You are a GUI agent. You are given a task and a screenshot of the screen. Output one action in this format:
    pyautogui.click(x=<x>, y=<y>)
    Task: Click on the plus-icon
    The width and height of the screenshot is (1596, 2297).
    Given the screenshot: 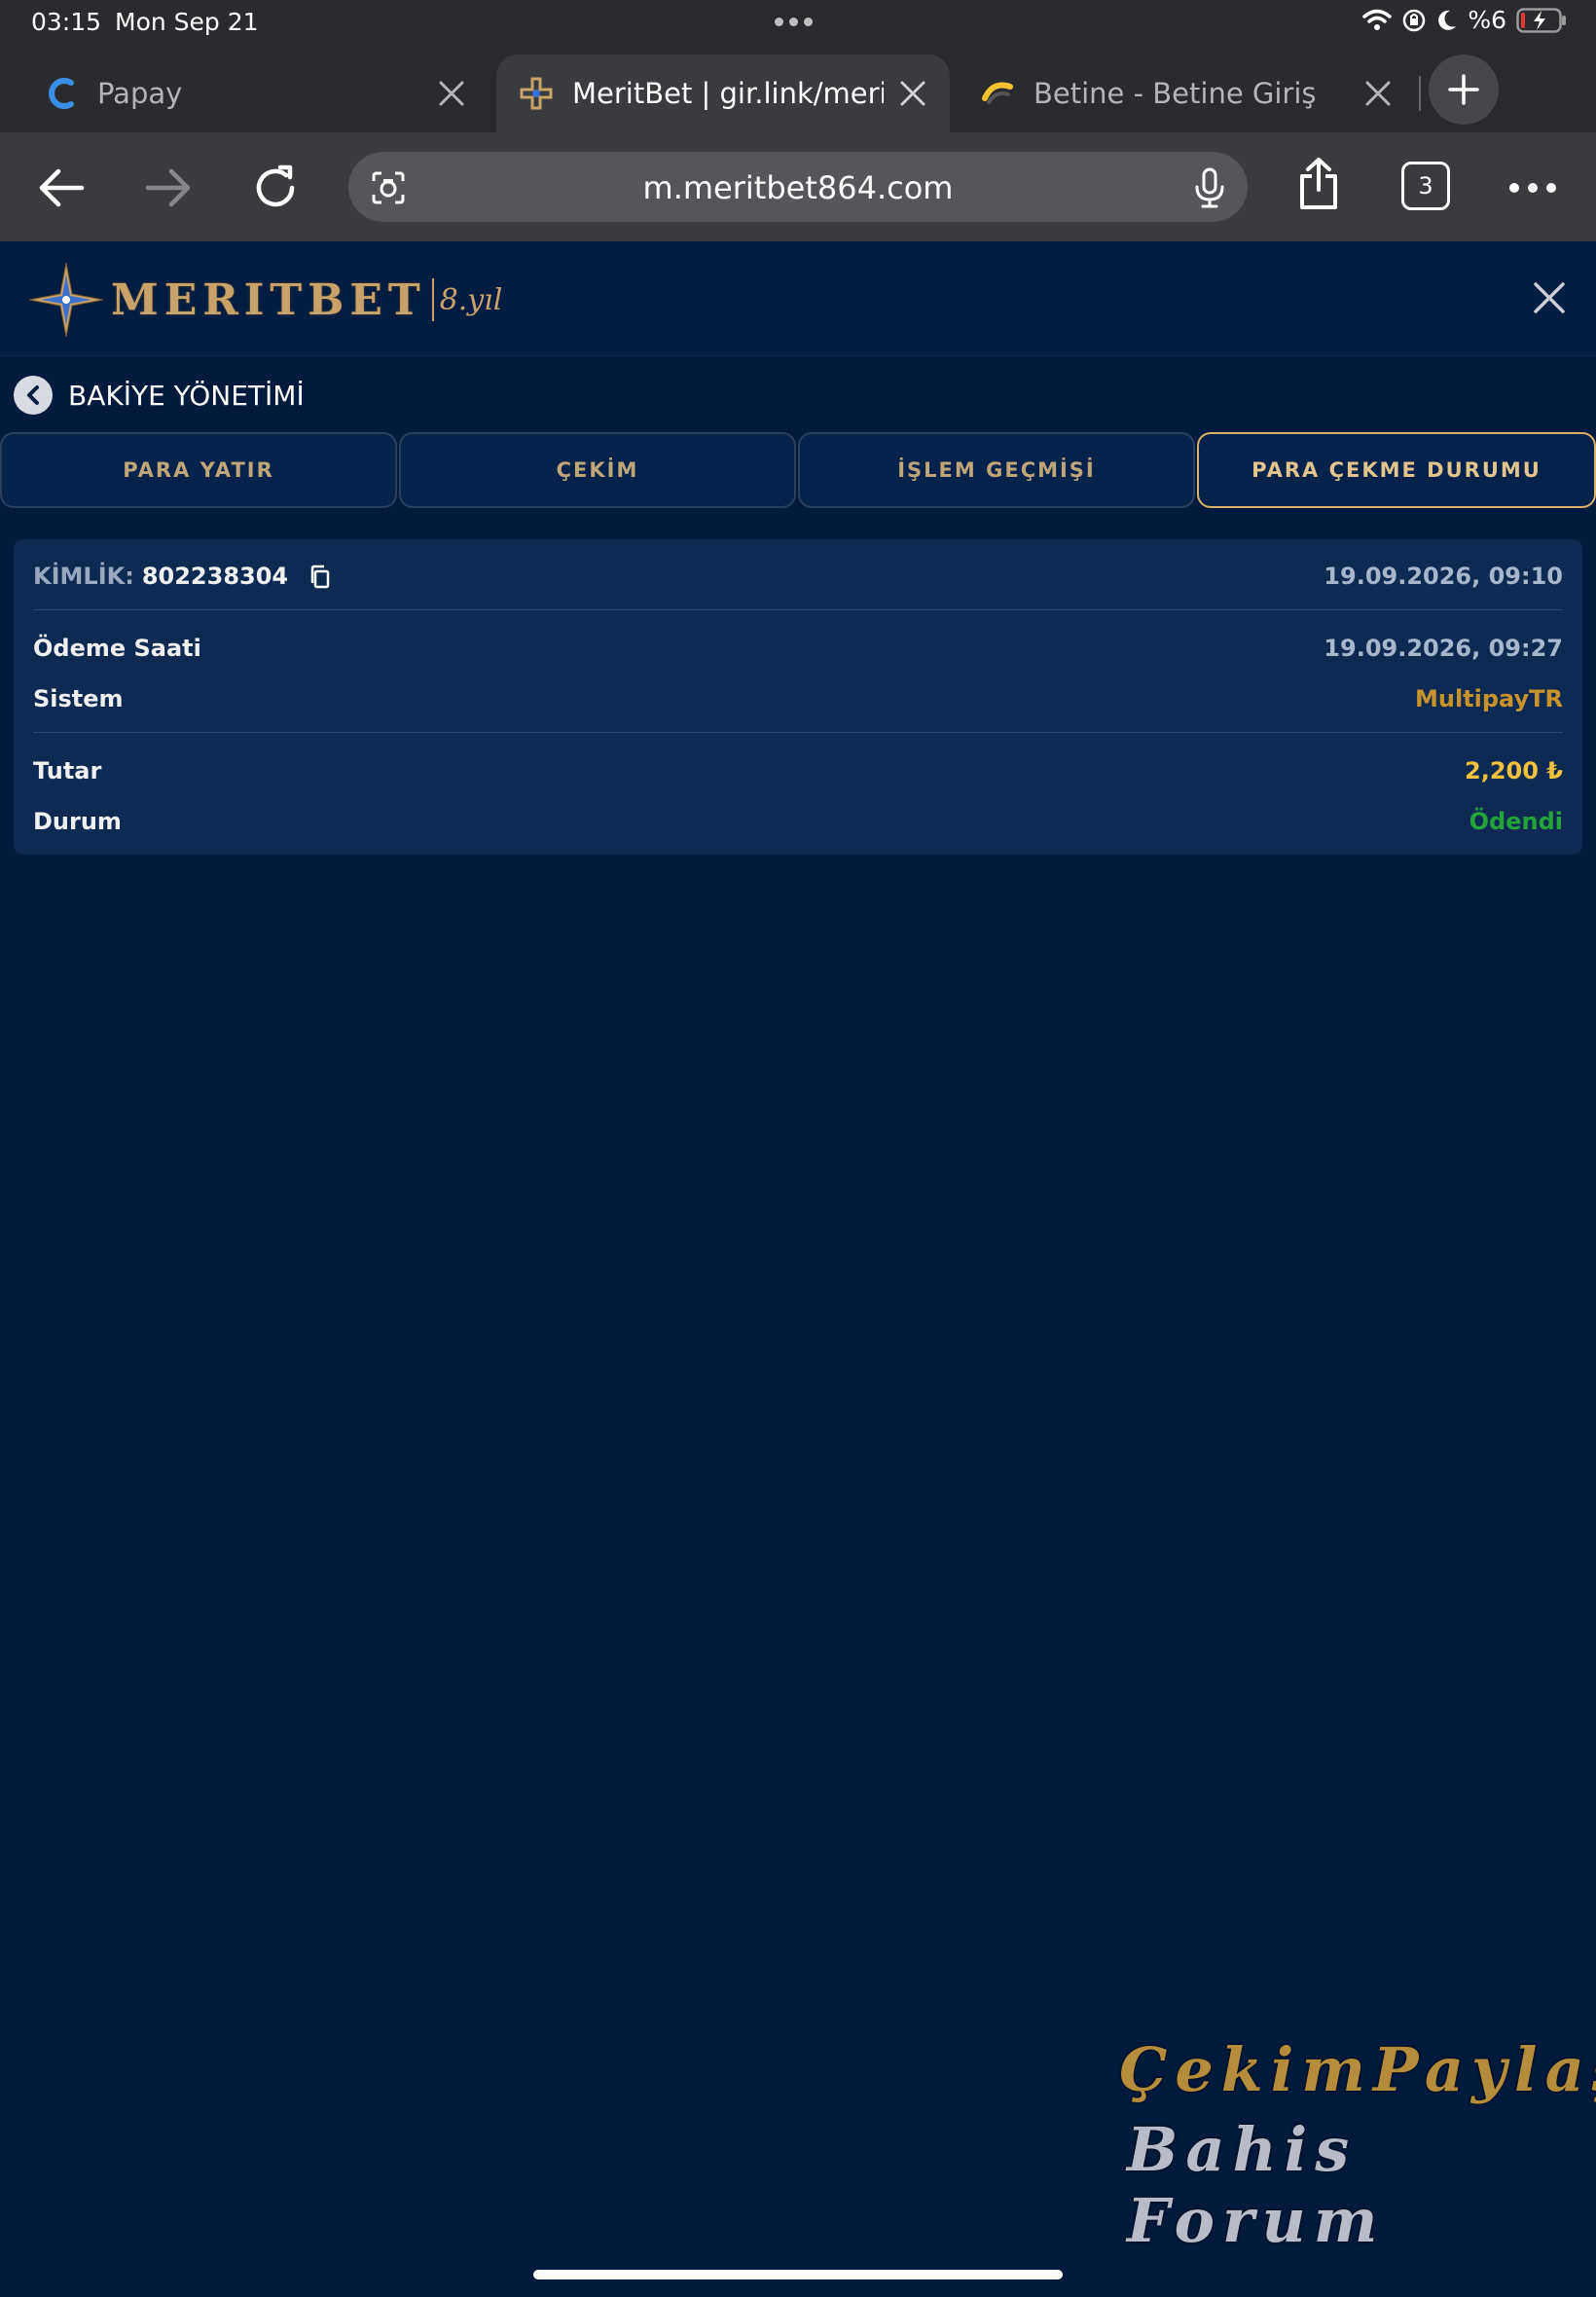 What is the action you would take?
    pyautogui.click(x=1464, y=89)
    